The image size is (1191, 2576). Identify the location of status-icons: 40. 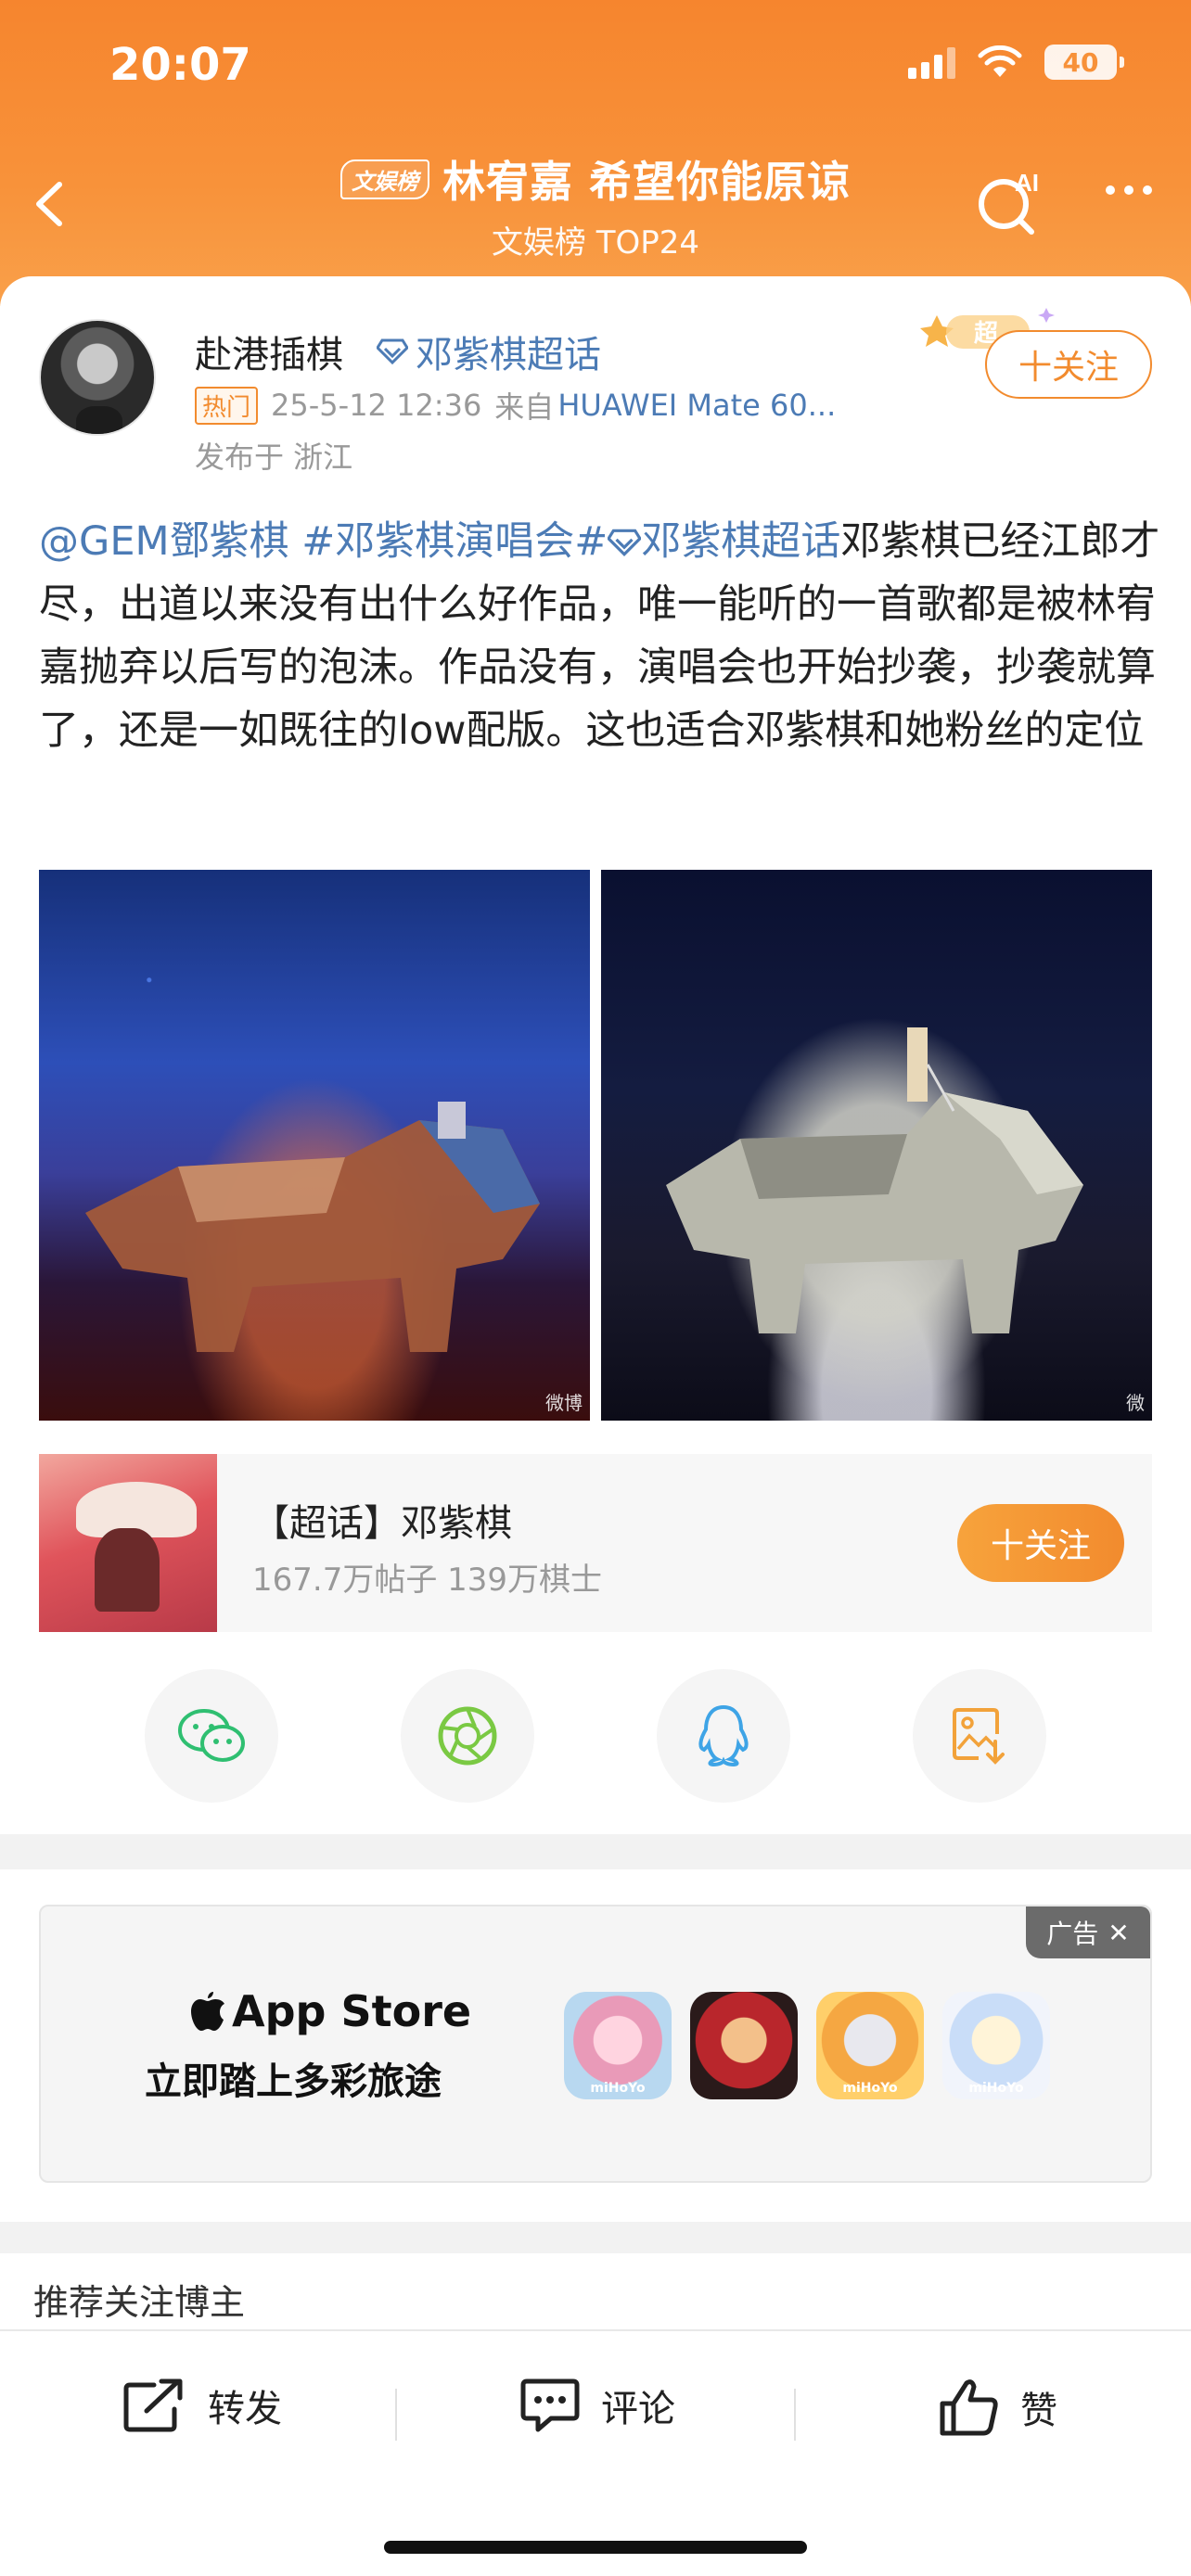
(1016, 62).